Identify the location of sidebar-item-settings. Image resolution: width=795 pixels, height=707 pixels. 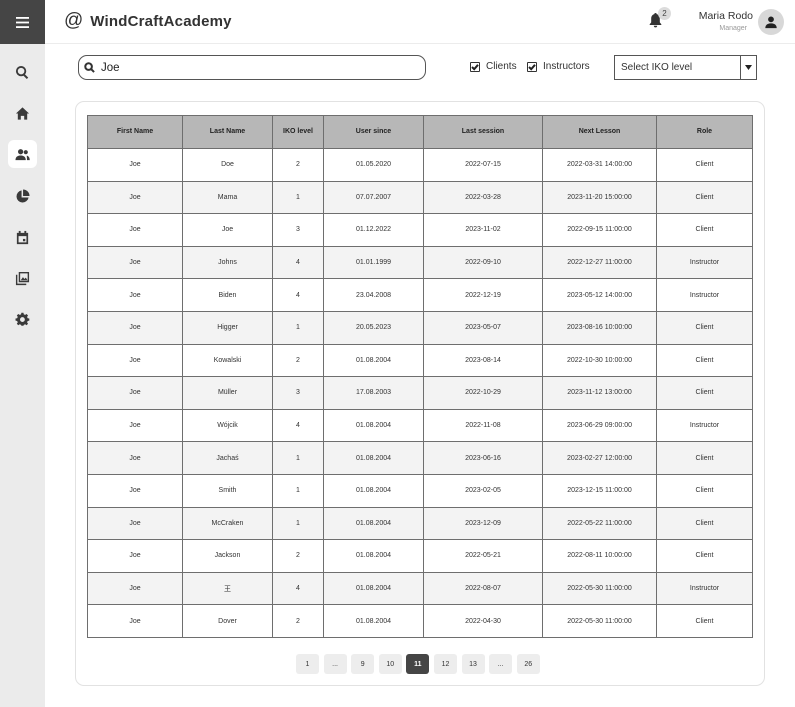
(22, 319).